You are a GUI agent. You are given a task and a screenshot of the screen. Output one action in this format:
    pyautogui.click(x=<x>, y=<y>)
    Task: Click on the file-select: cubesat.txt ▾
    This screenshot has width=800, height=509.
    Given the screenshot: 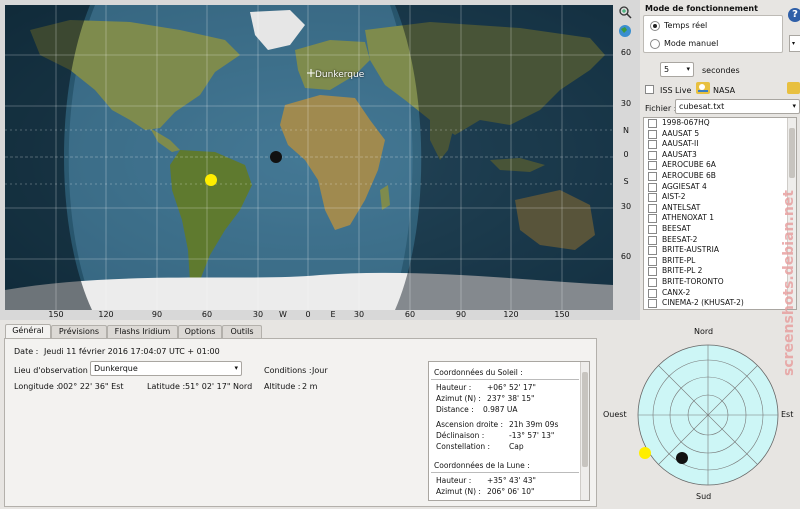 What is the action you would take?
    pyautogui.click(x=737, y=106)
    